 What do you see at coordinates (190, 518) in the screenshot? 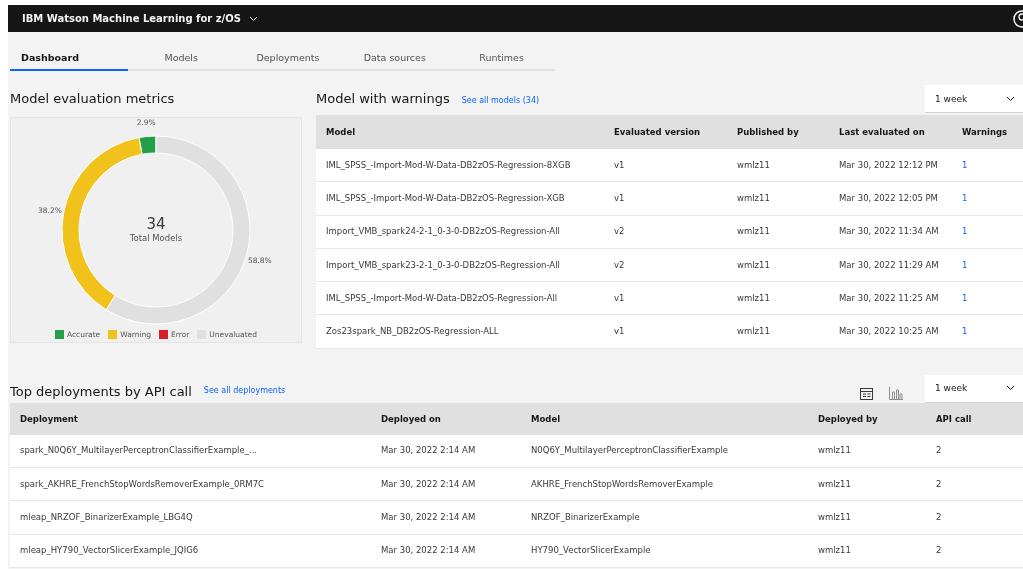
I see `table-cell: mleap_NRZOF_BinarizerExample_LBG4Q` at bounding box center [190, 518].